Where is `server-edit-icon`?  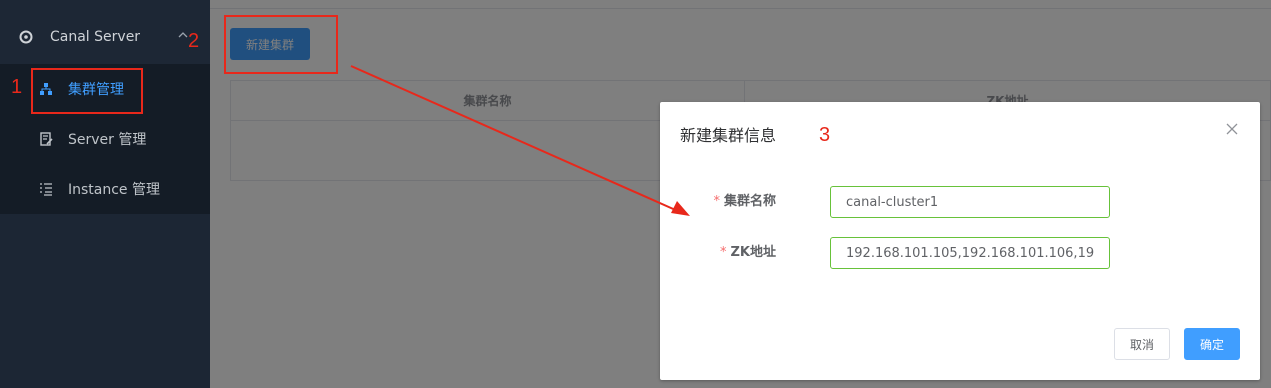 server-edit-icon is located at coordinates (46, 139).